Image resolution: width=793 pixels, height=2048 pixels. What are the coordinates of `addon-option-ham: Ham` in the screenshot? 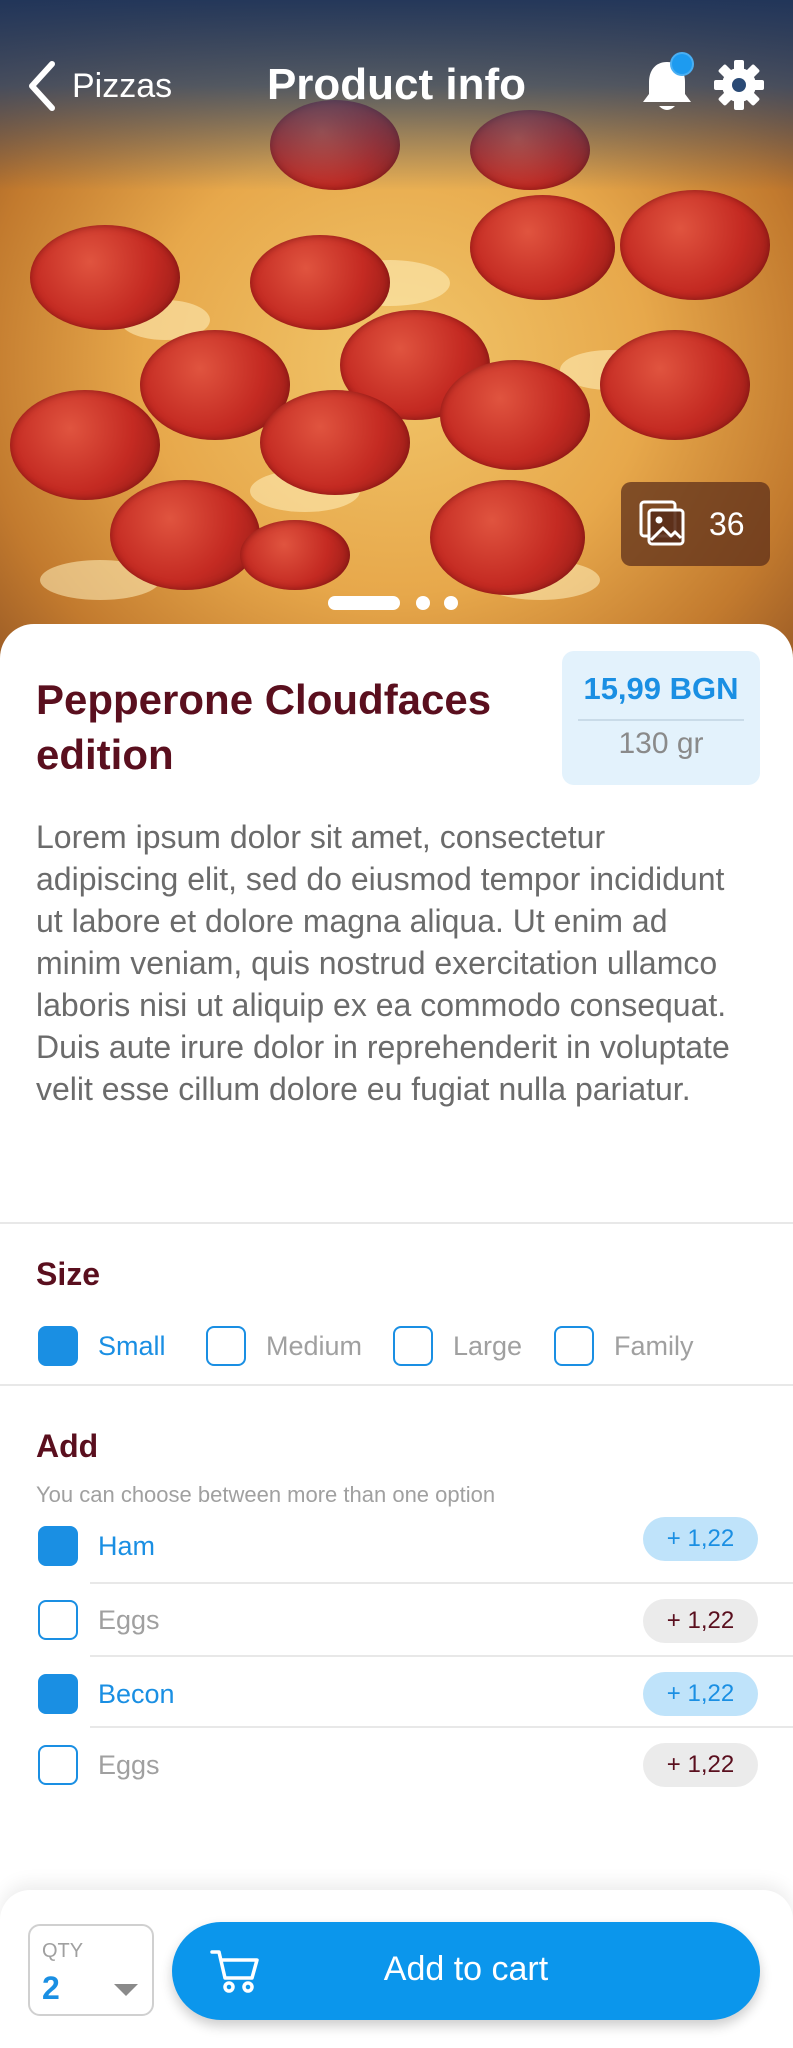 It's located at (96, 1546).